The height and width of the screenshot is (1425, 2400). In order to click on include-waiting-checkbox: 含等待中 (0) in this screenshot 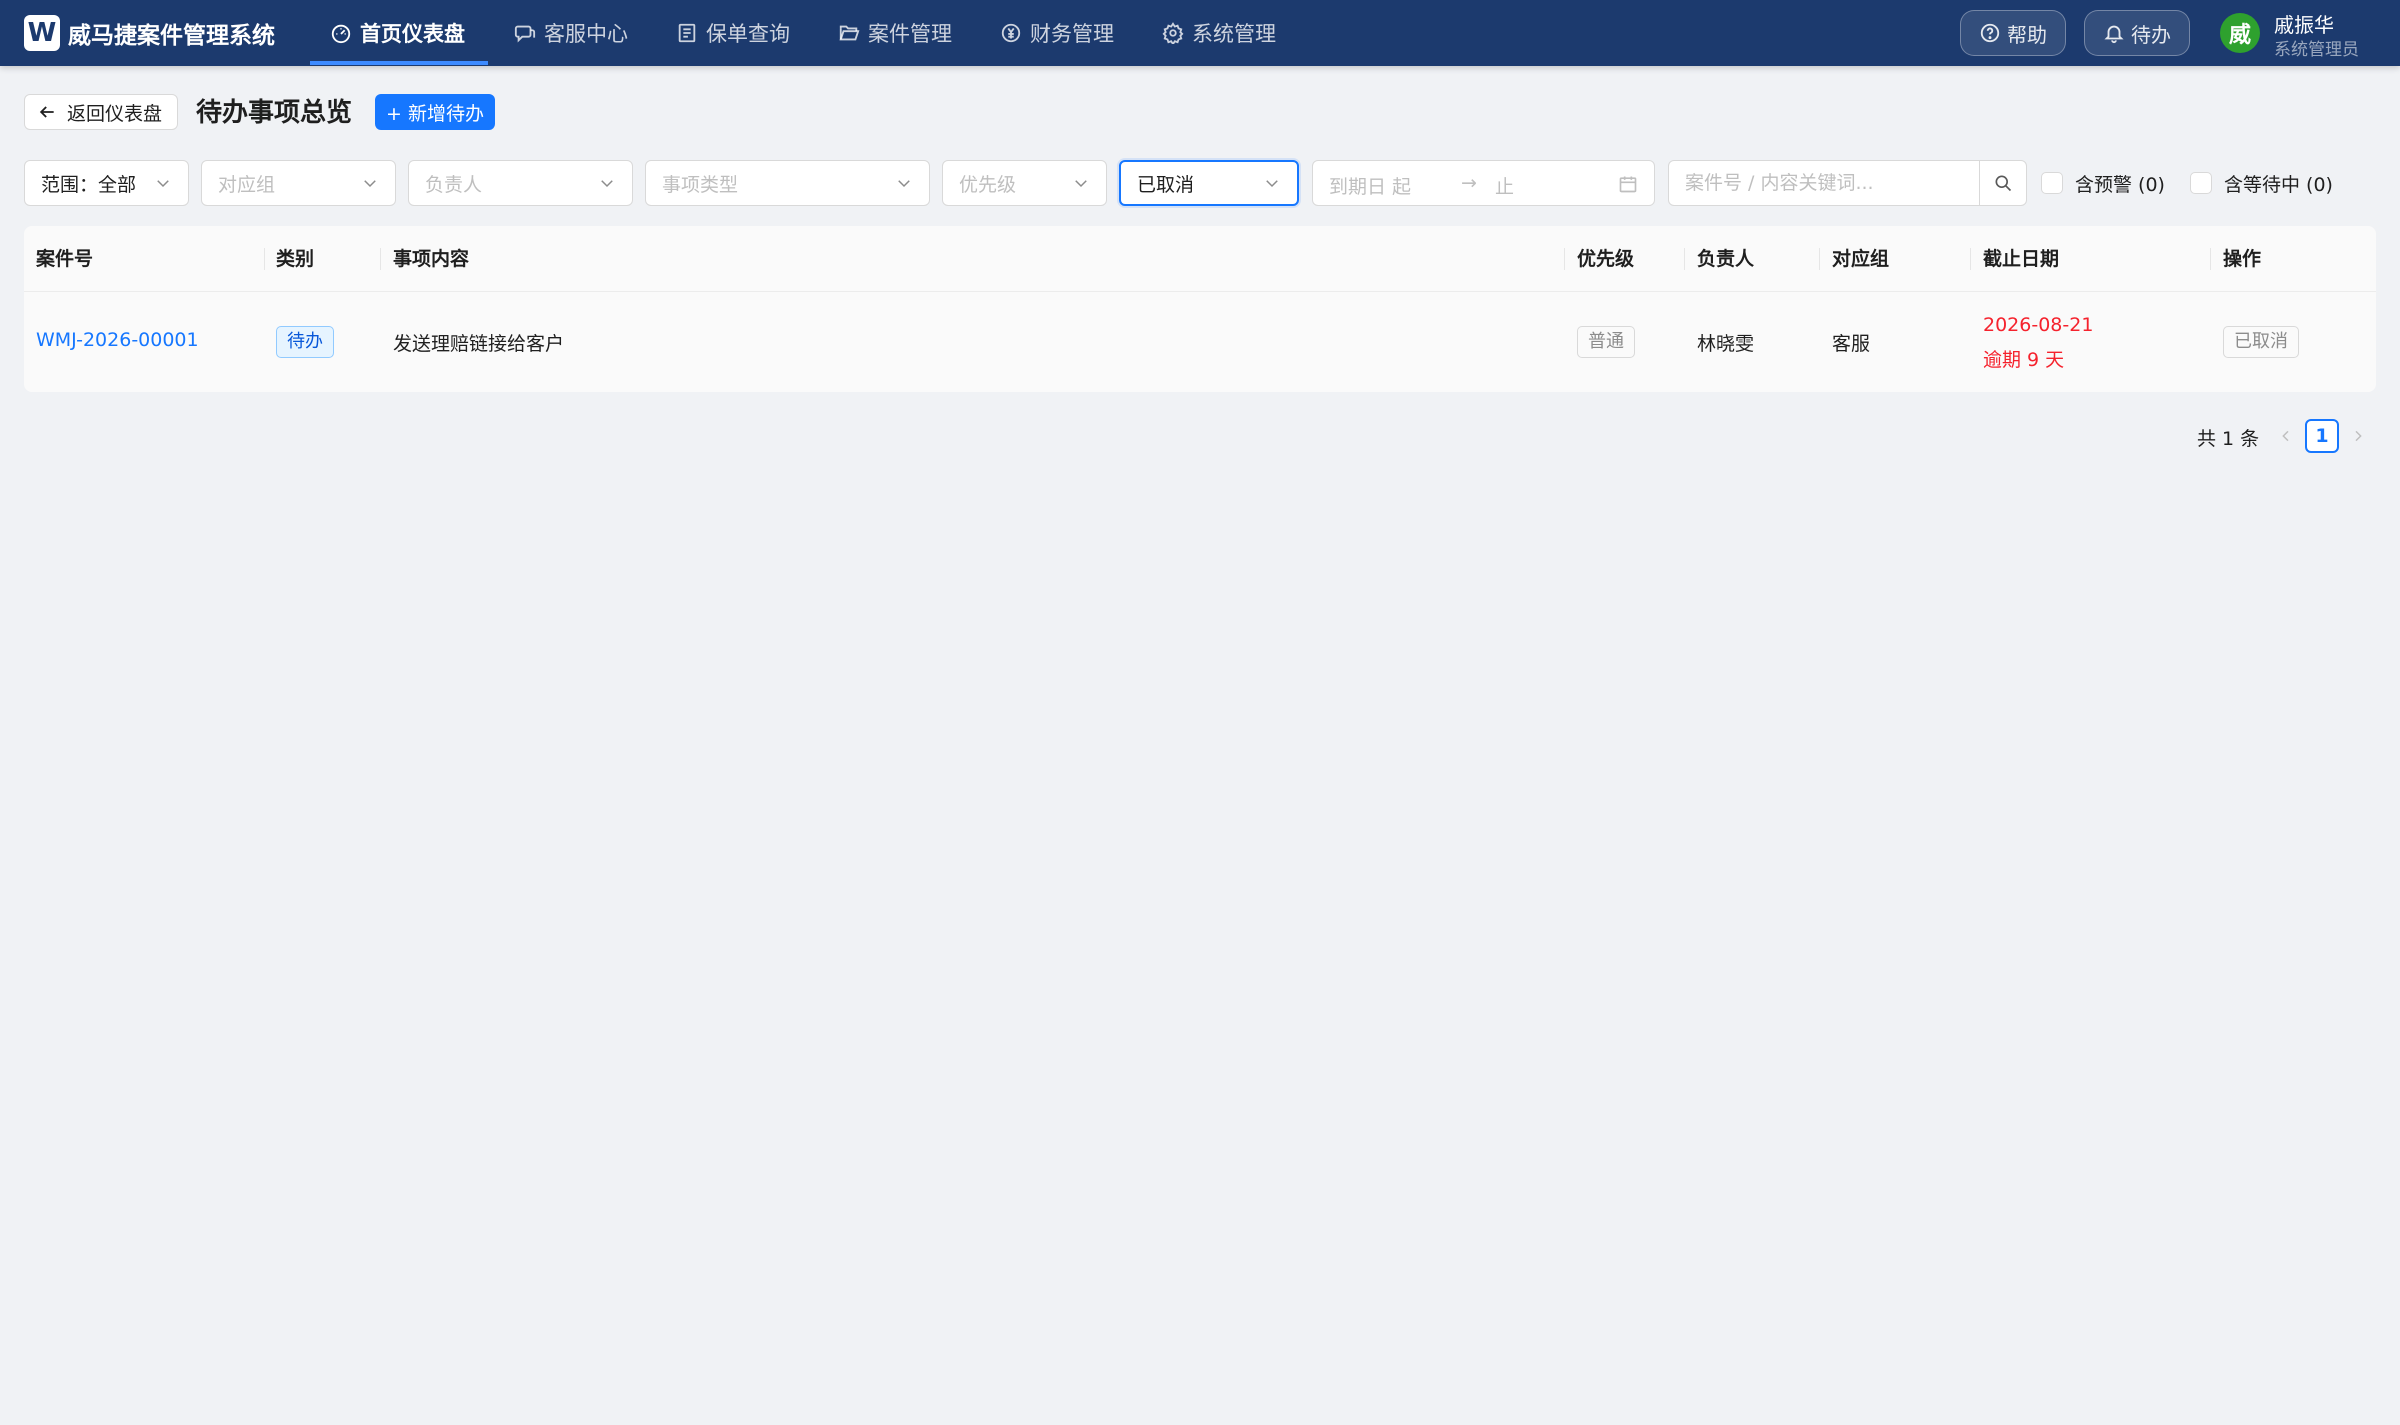, I will do `click(2261, 183)`.